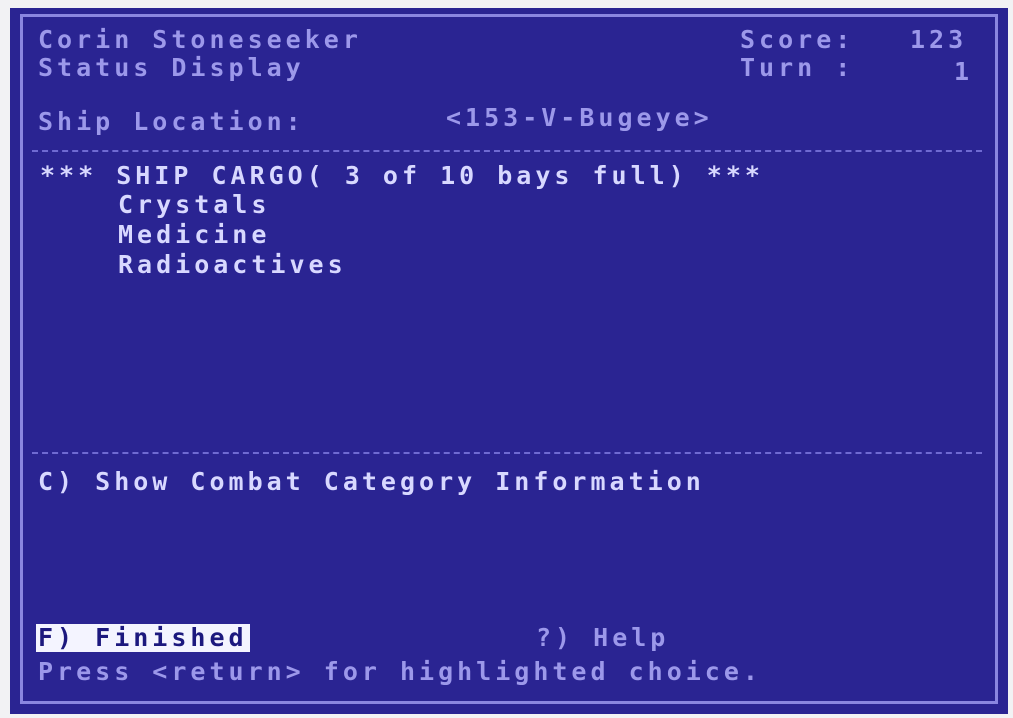 The height and width of the screenshot is (718, 1013). Describe the element at coordinates (602, 638) in the screenshot. I see `menu-help-option: ?) Help` at that location.